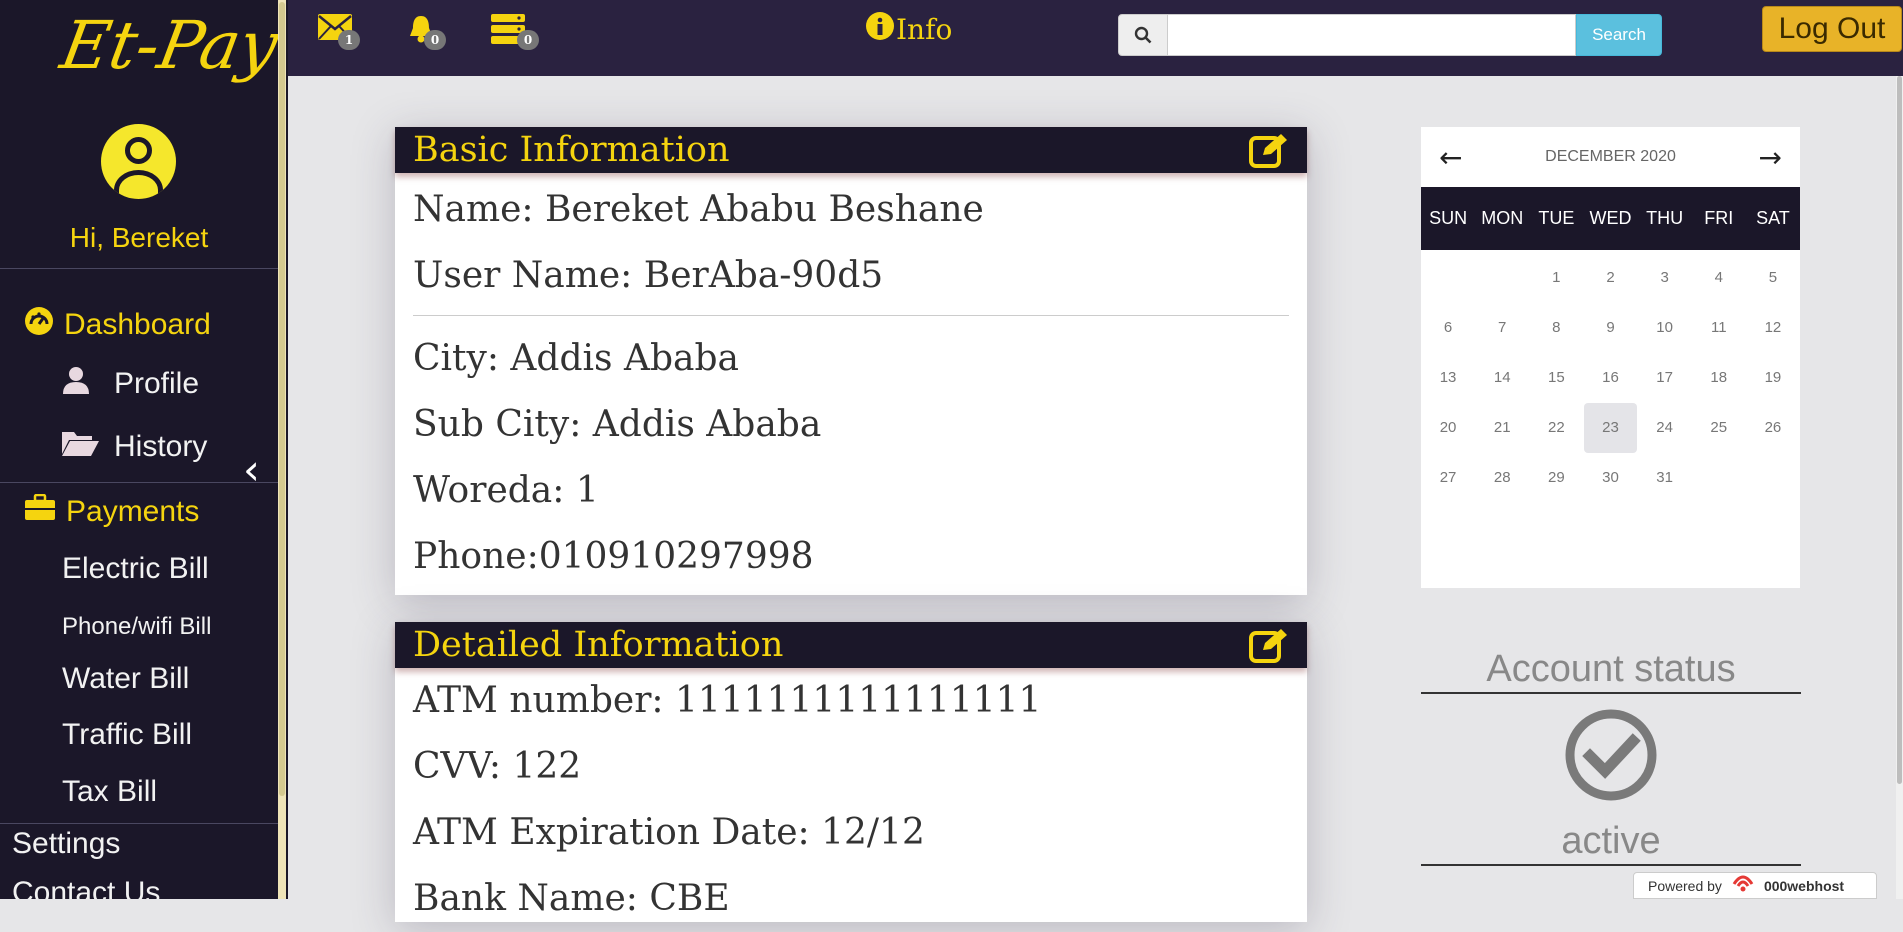  I want to click on calendar-day: 15, so click(1556, 378).